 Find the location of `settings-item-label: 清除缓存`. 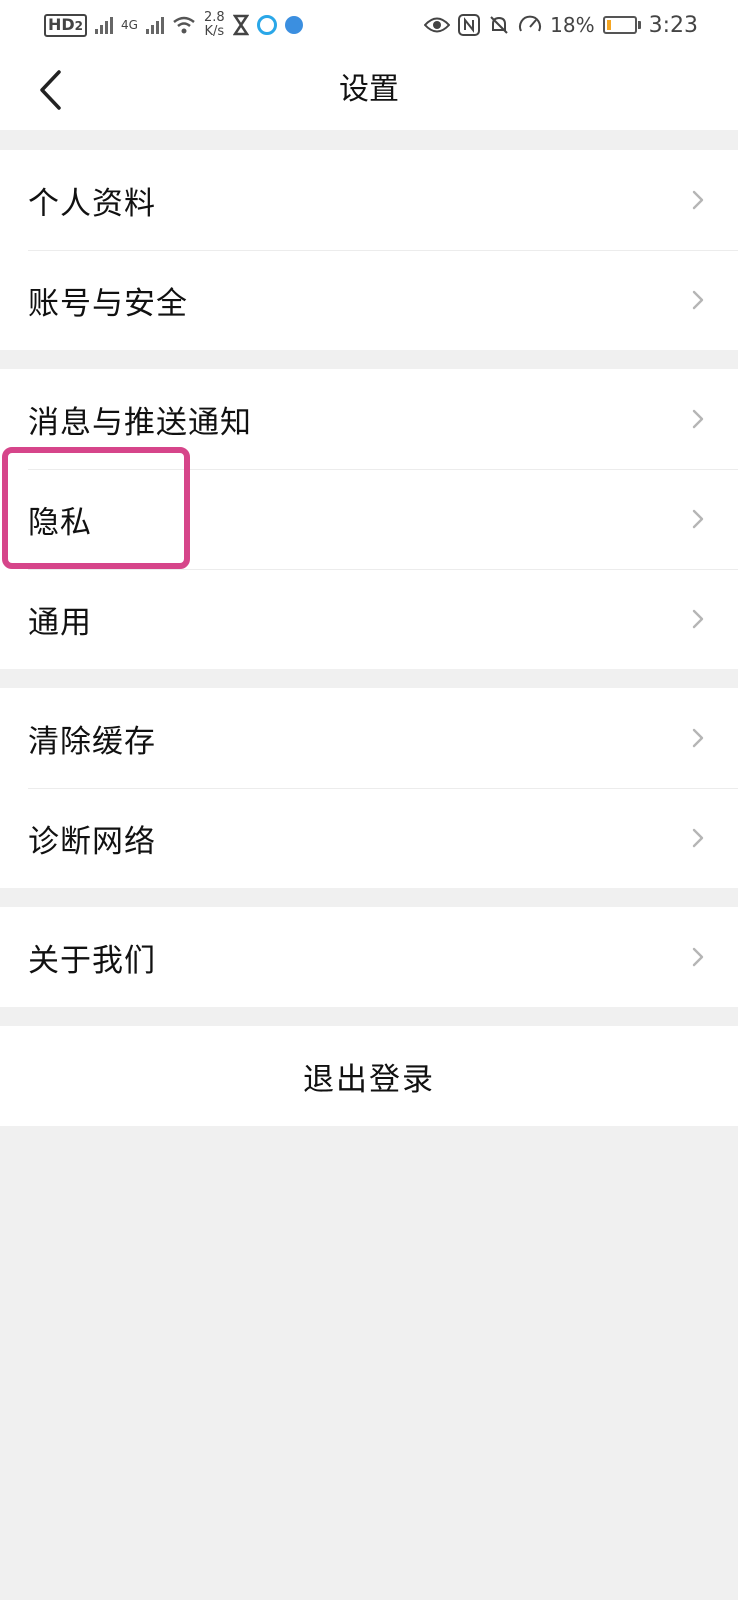

settings-item-label: 清除缓存 is located at coordinates (92, 741).